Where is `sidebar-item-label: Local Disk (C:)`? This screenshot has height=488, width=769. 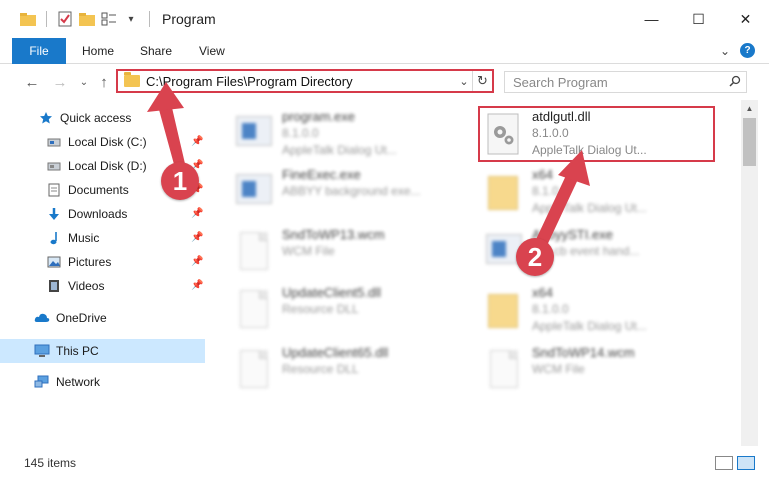 sidebar-item-label: Local Disk (C:) is located at coordinates (107, 142).